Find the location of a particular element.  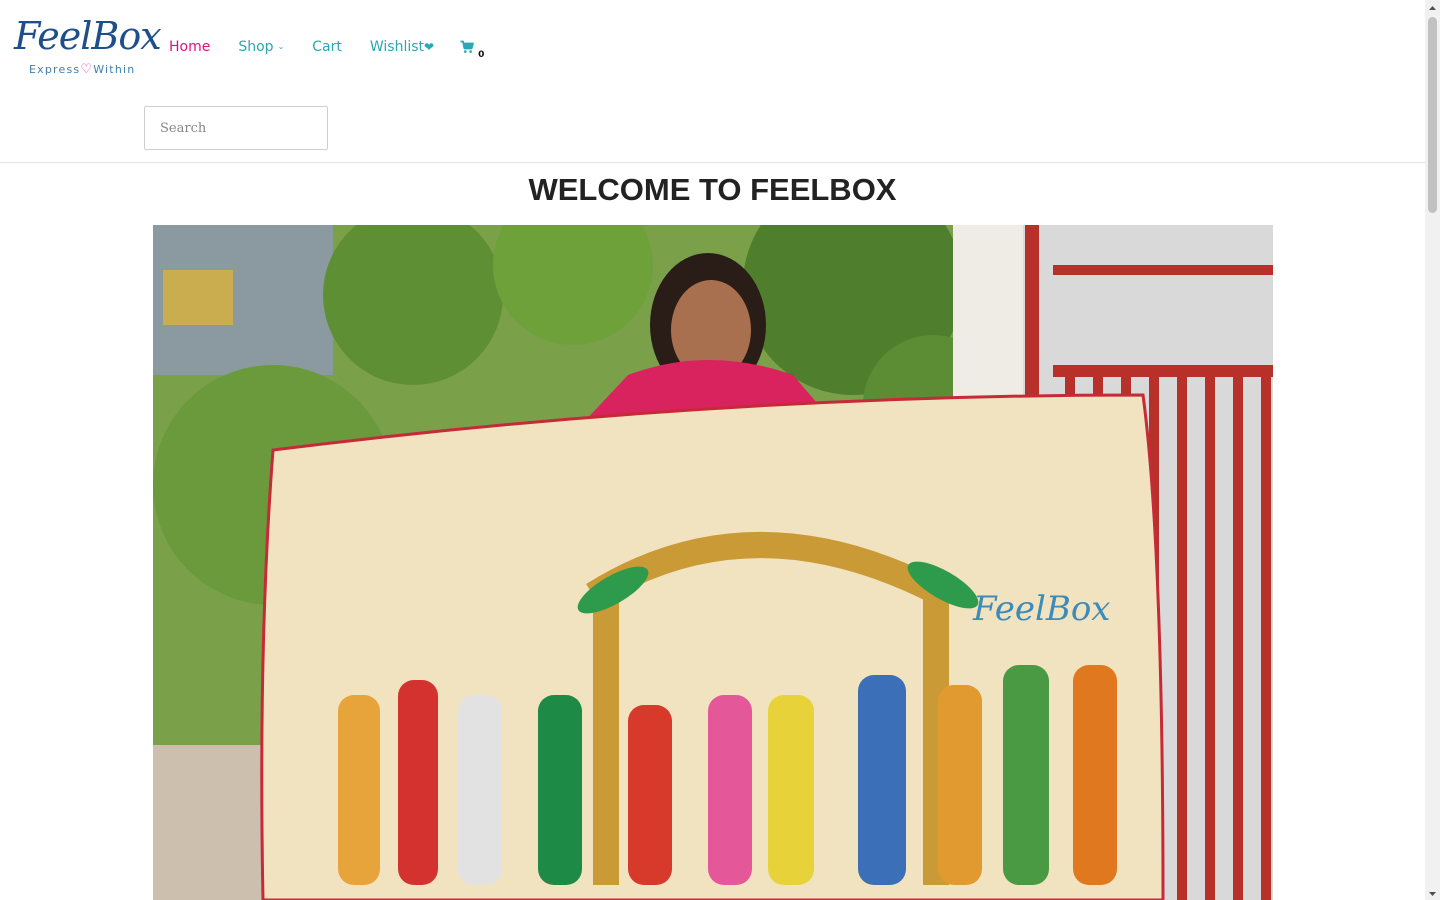

scroll-up-arrow-icon is located at coordinates (1432, 7).